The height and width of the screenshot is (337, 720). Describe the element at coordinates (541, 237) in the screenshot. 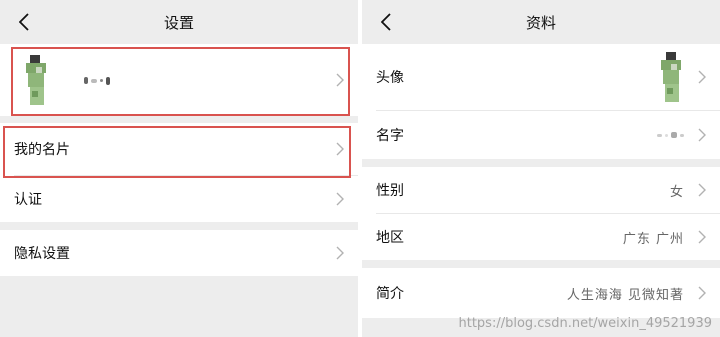

I see `region-row: 地区 广东 广州` at that location.